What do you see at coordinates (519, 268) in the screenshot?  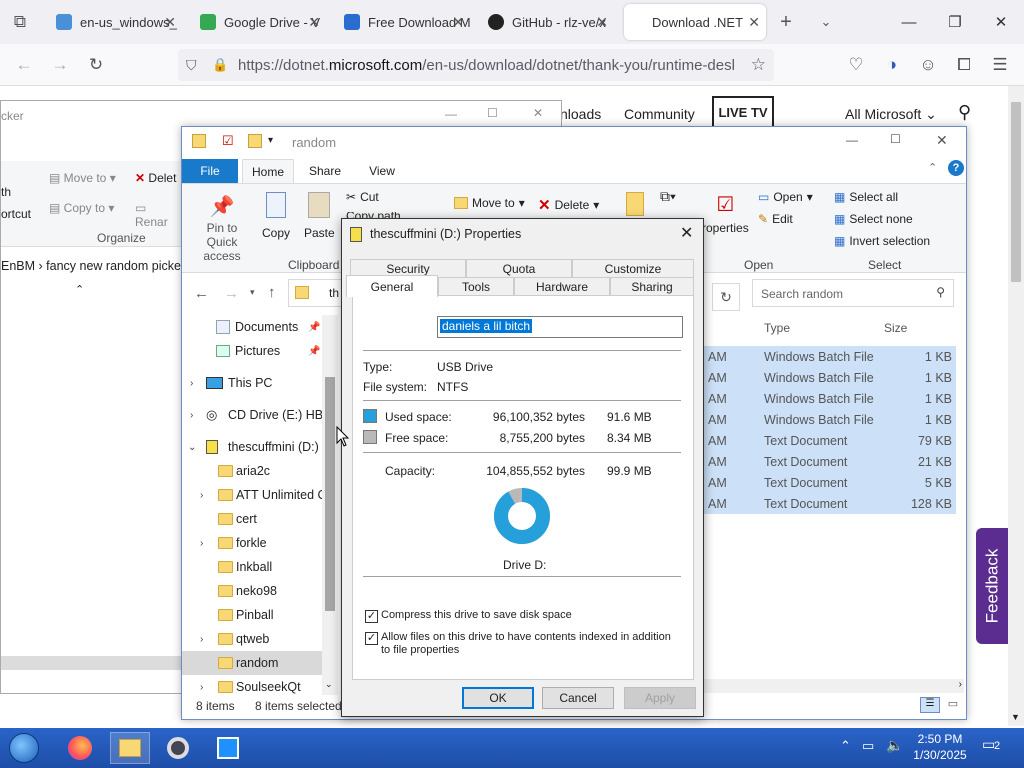 I see `tab-quota: Quota` at bounding box center [519, 268].